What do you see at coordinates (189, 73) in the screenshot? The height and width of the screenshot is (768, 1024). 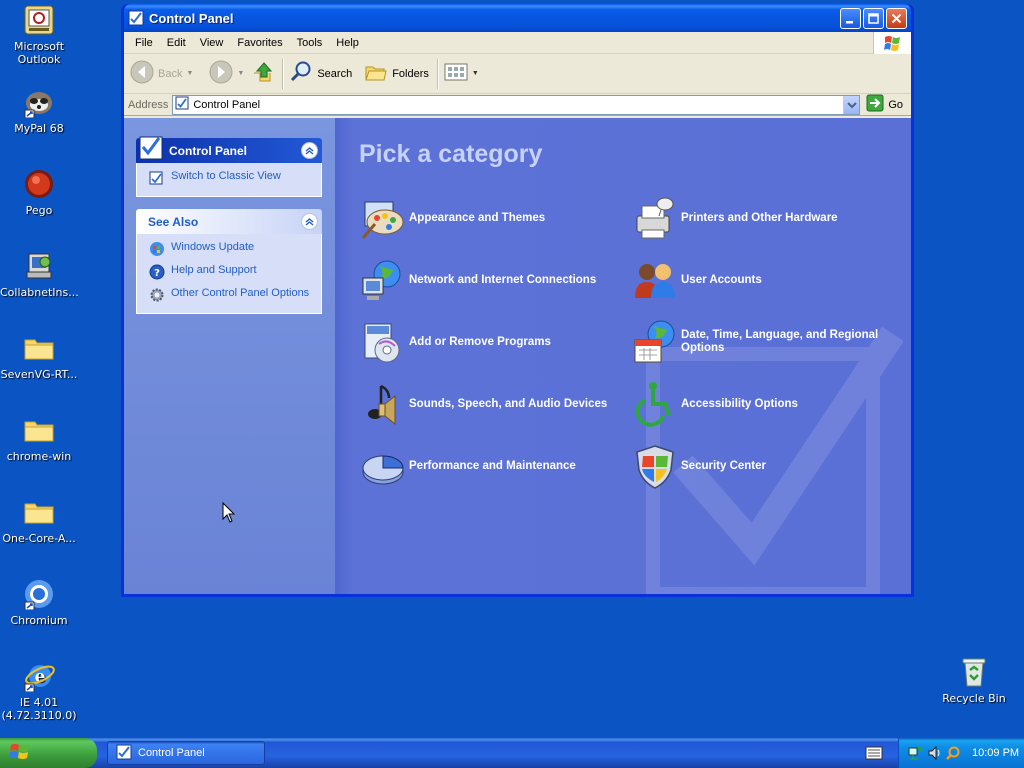 I see `back-dropdown-icon: ▼` at bounding box center [189, 73].